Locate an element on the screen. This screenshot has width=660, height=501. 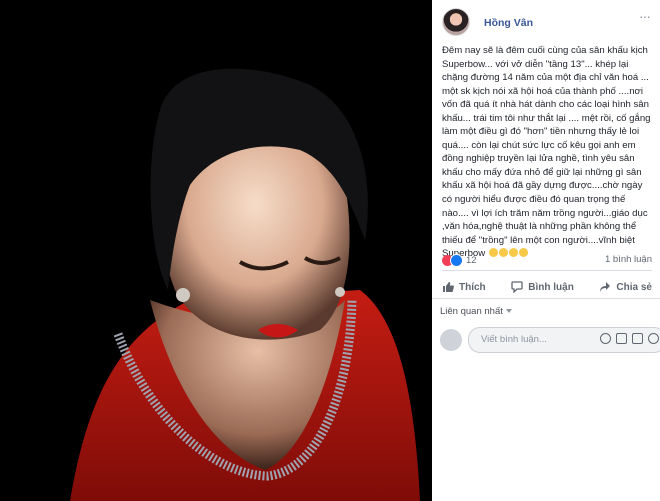
more-options-icon: ··· is located at coordinates (645, 16).